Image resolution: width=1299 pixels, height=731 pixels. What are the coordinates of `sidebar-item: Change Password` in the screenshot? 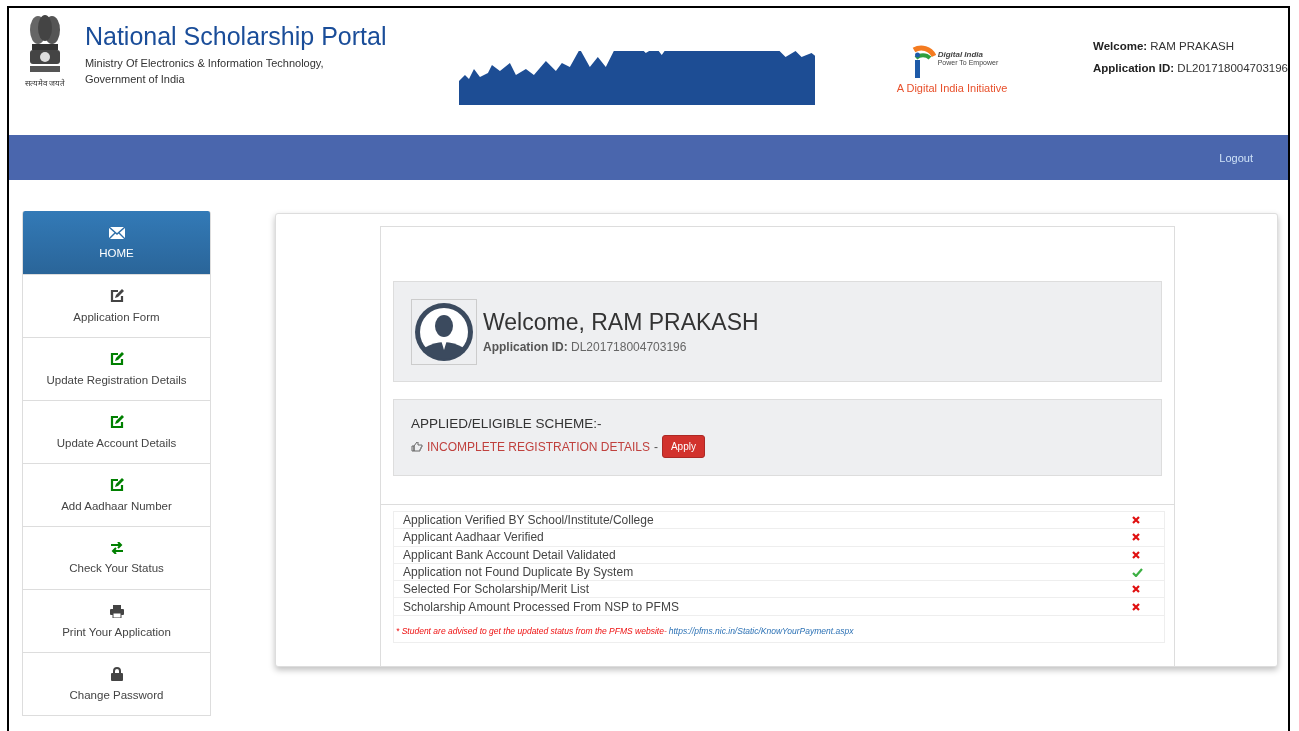 It's located at (116, 684).